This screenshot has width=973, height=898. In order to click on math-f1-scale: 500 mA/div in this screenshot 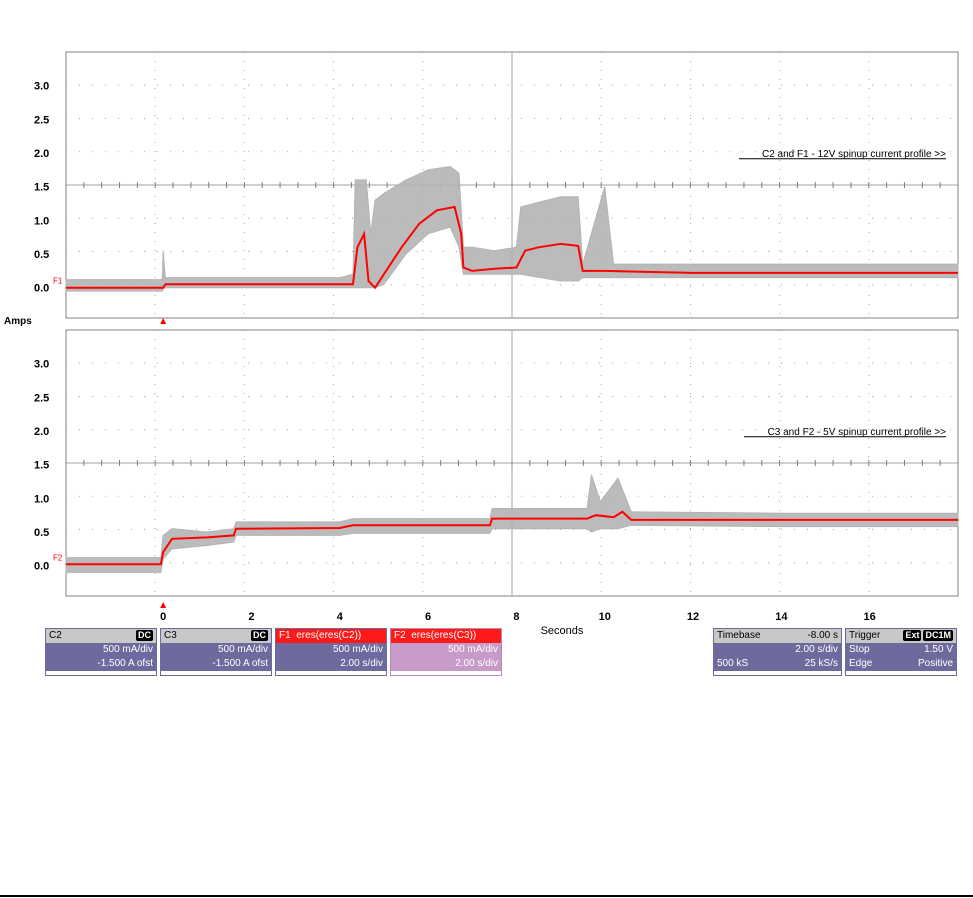, I will do `click(357, 649)`.